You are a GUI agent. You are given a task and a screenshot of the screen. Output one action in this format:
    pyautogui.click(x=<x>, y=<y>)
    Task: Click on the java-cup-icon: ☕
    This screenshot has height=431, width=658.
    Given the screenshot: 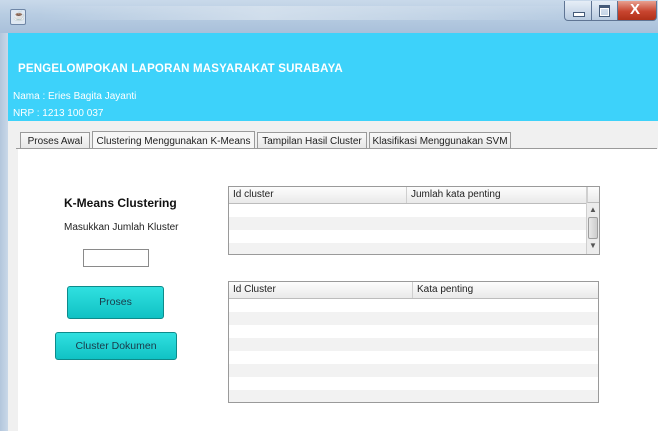 What is the action you would take?
    pyautogui.click(x=18, y=17)
    